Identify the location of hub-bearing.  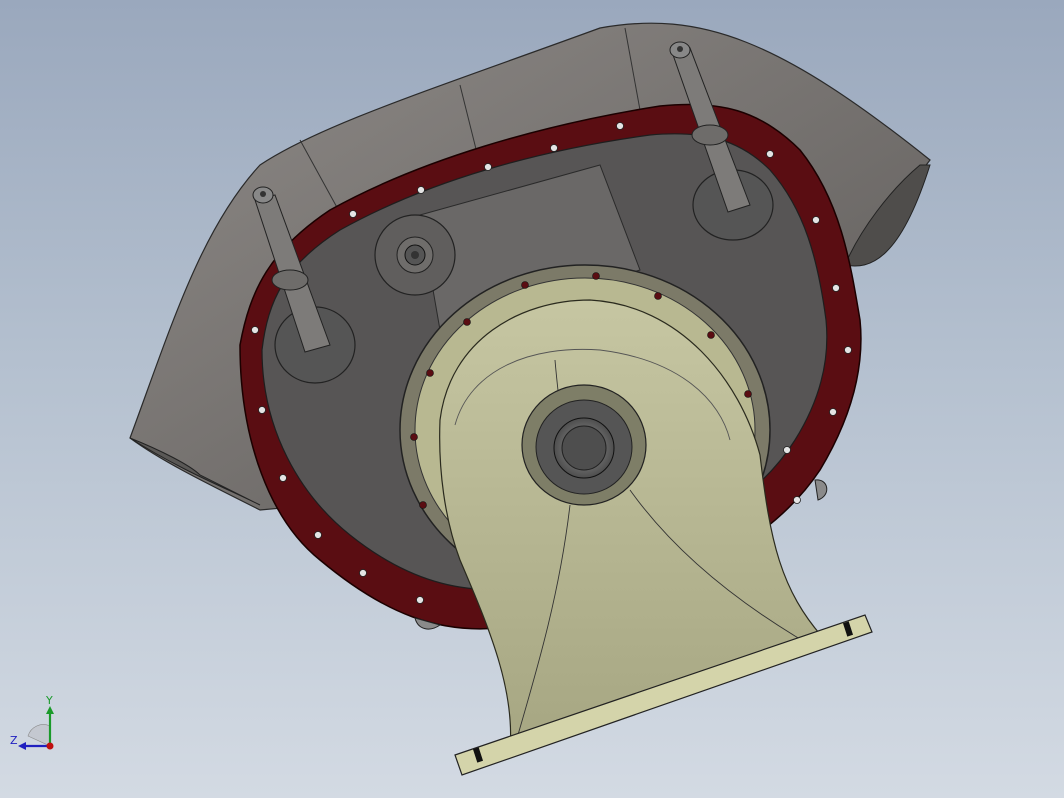
(584, 445).